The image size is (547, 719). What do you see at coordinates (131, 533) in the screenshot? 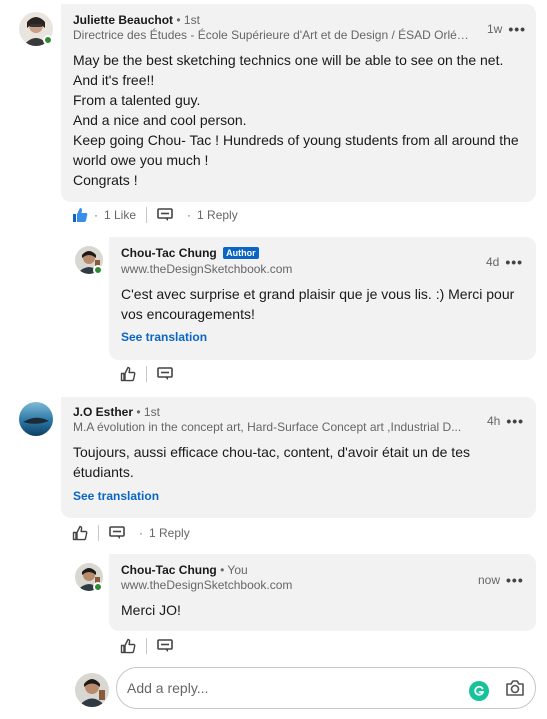
I see `comment-actions: · 1 Reply` at bounding box center [131, 533].